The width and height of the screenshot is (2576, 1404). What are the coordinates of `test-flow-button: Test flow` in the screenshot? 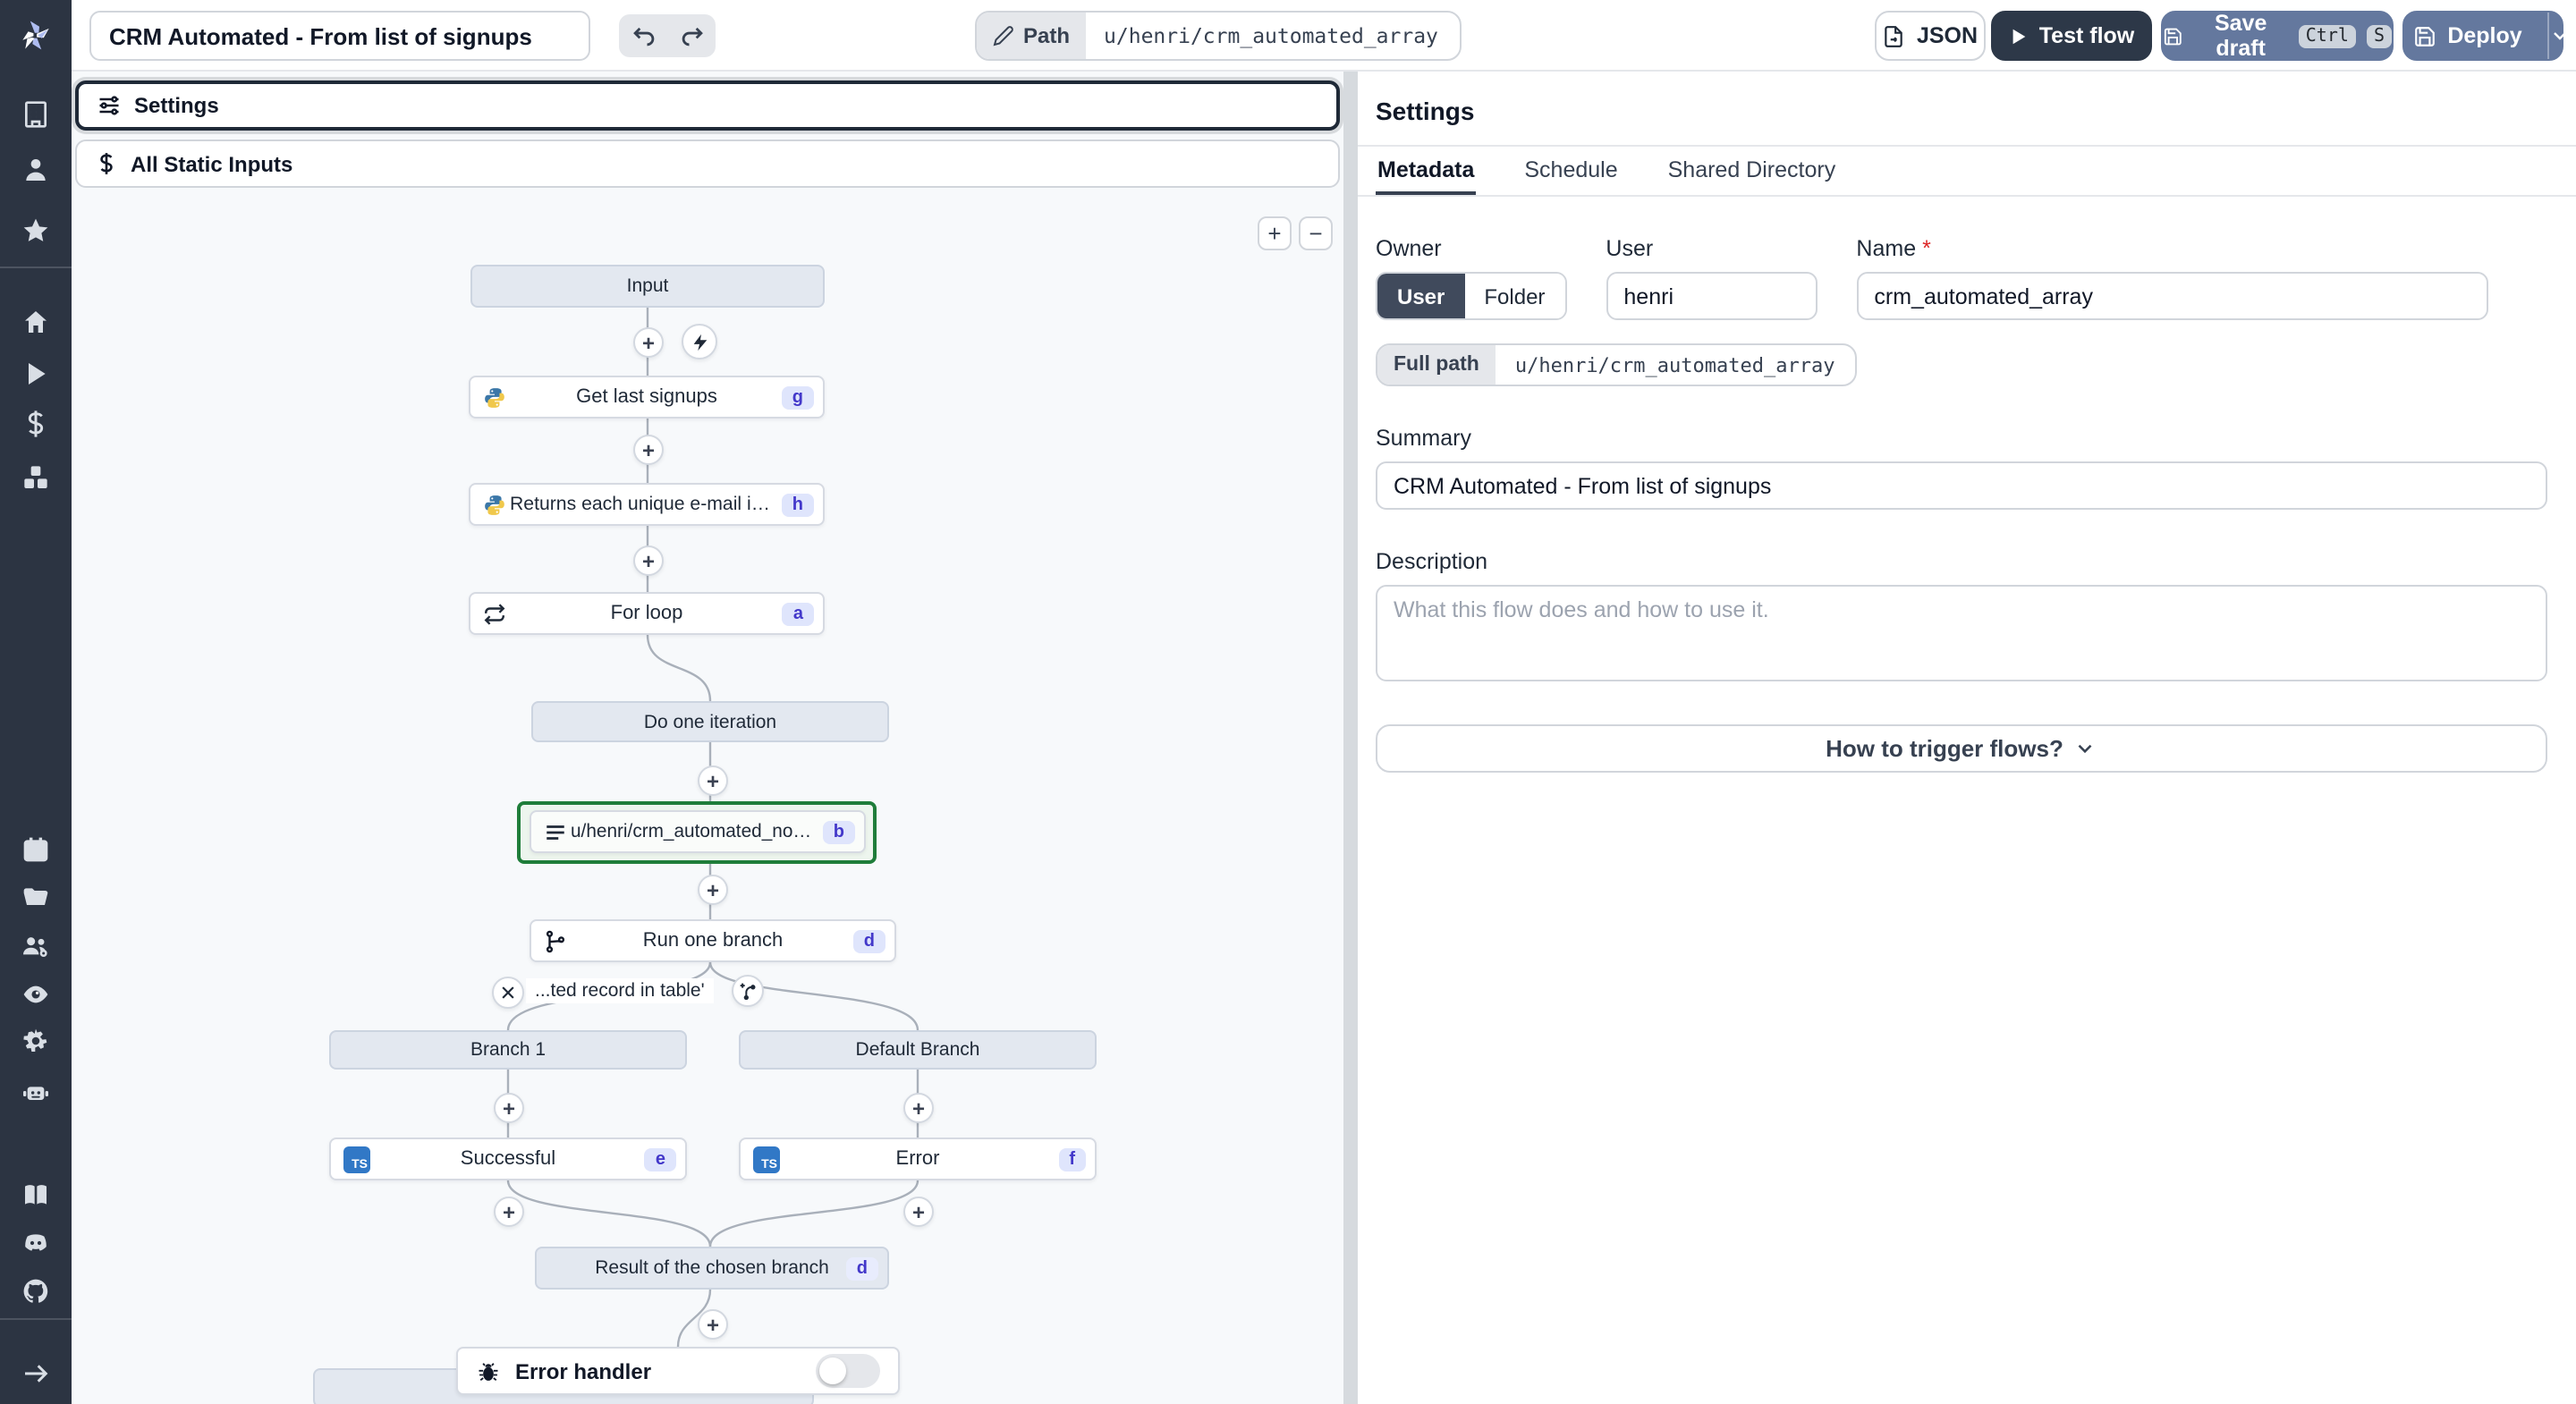 It's located at (2071, 36).